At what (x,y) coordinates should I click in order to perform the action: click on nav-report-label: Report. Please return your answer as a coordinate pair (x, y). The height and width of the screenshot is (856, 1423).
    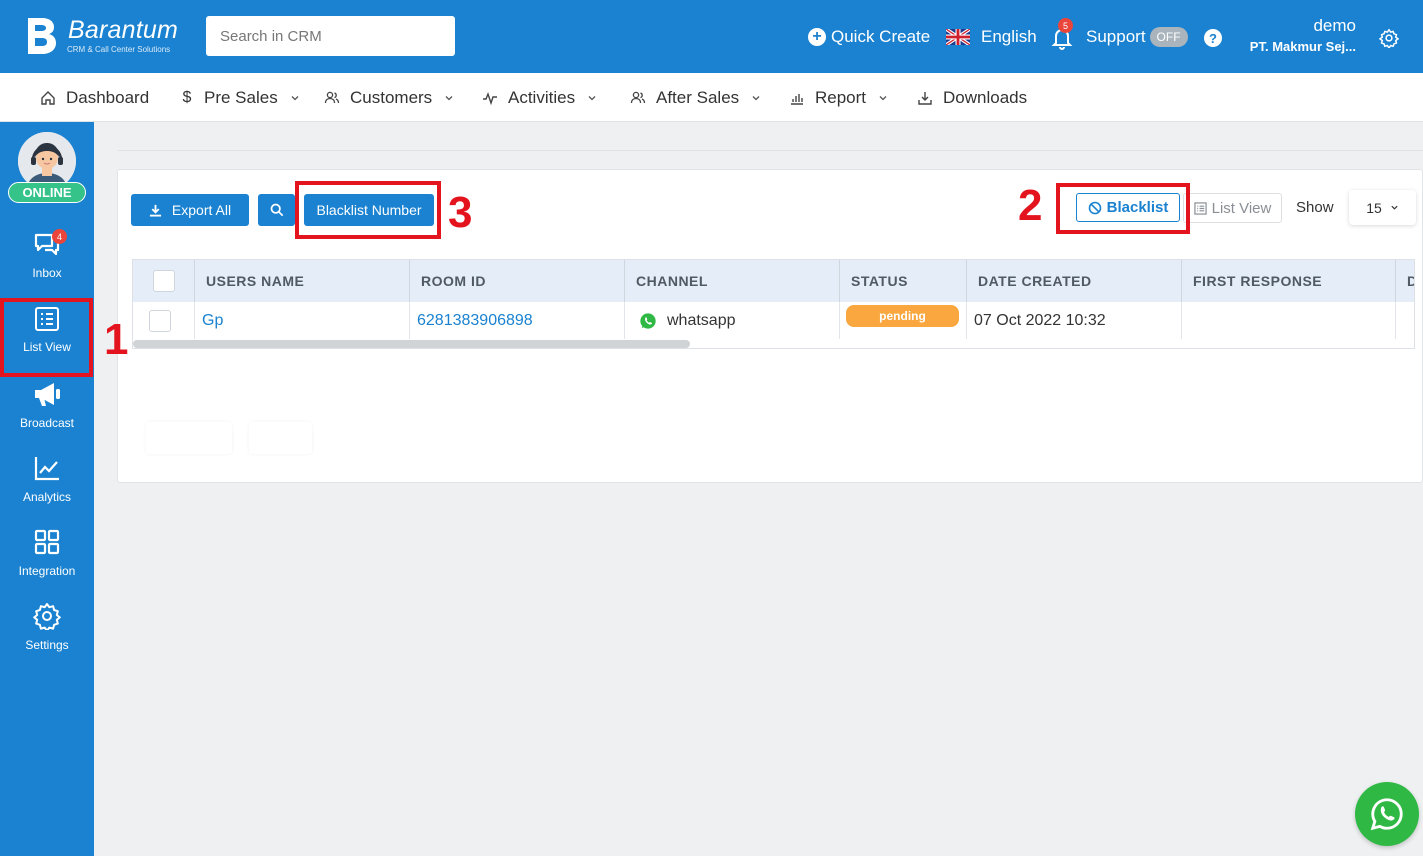
    Looking at the image, I should click on (841, 97).